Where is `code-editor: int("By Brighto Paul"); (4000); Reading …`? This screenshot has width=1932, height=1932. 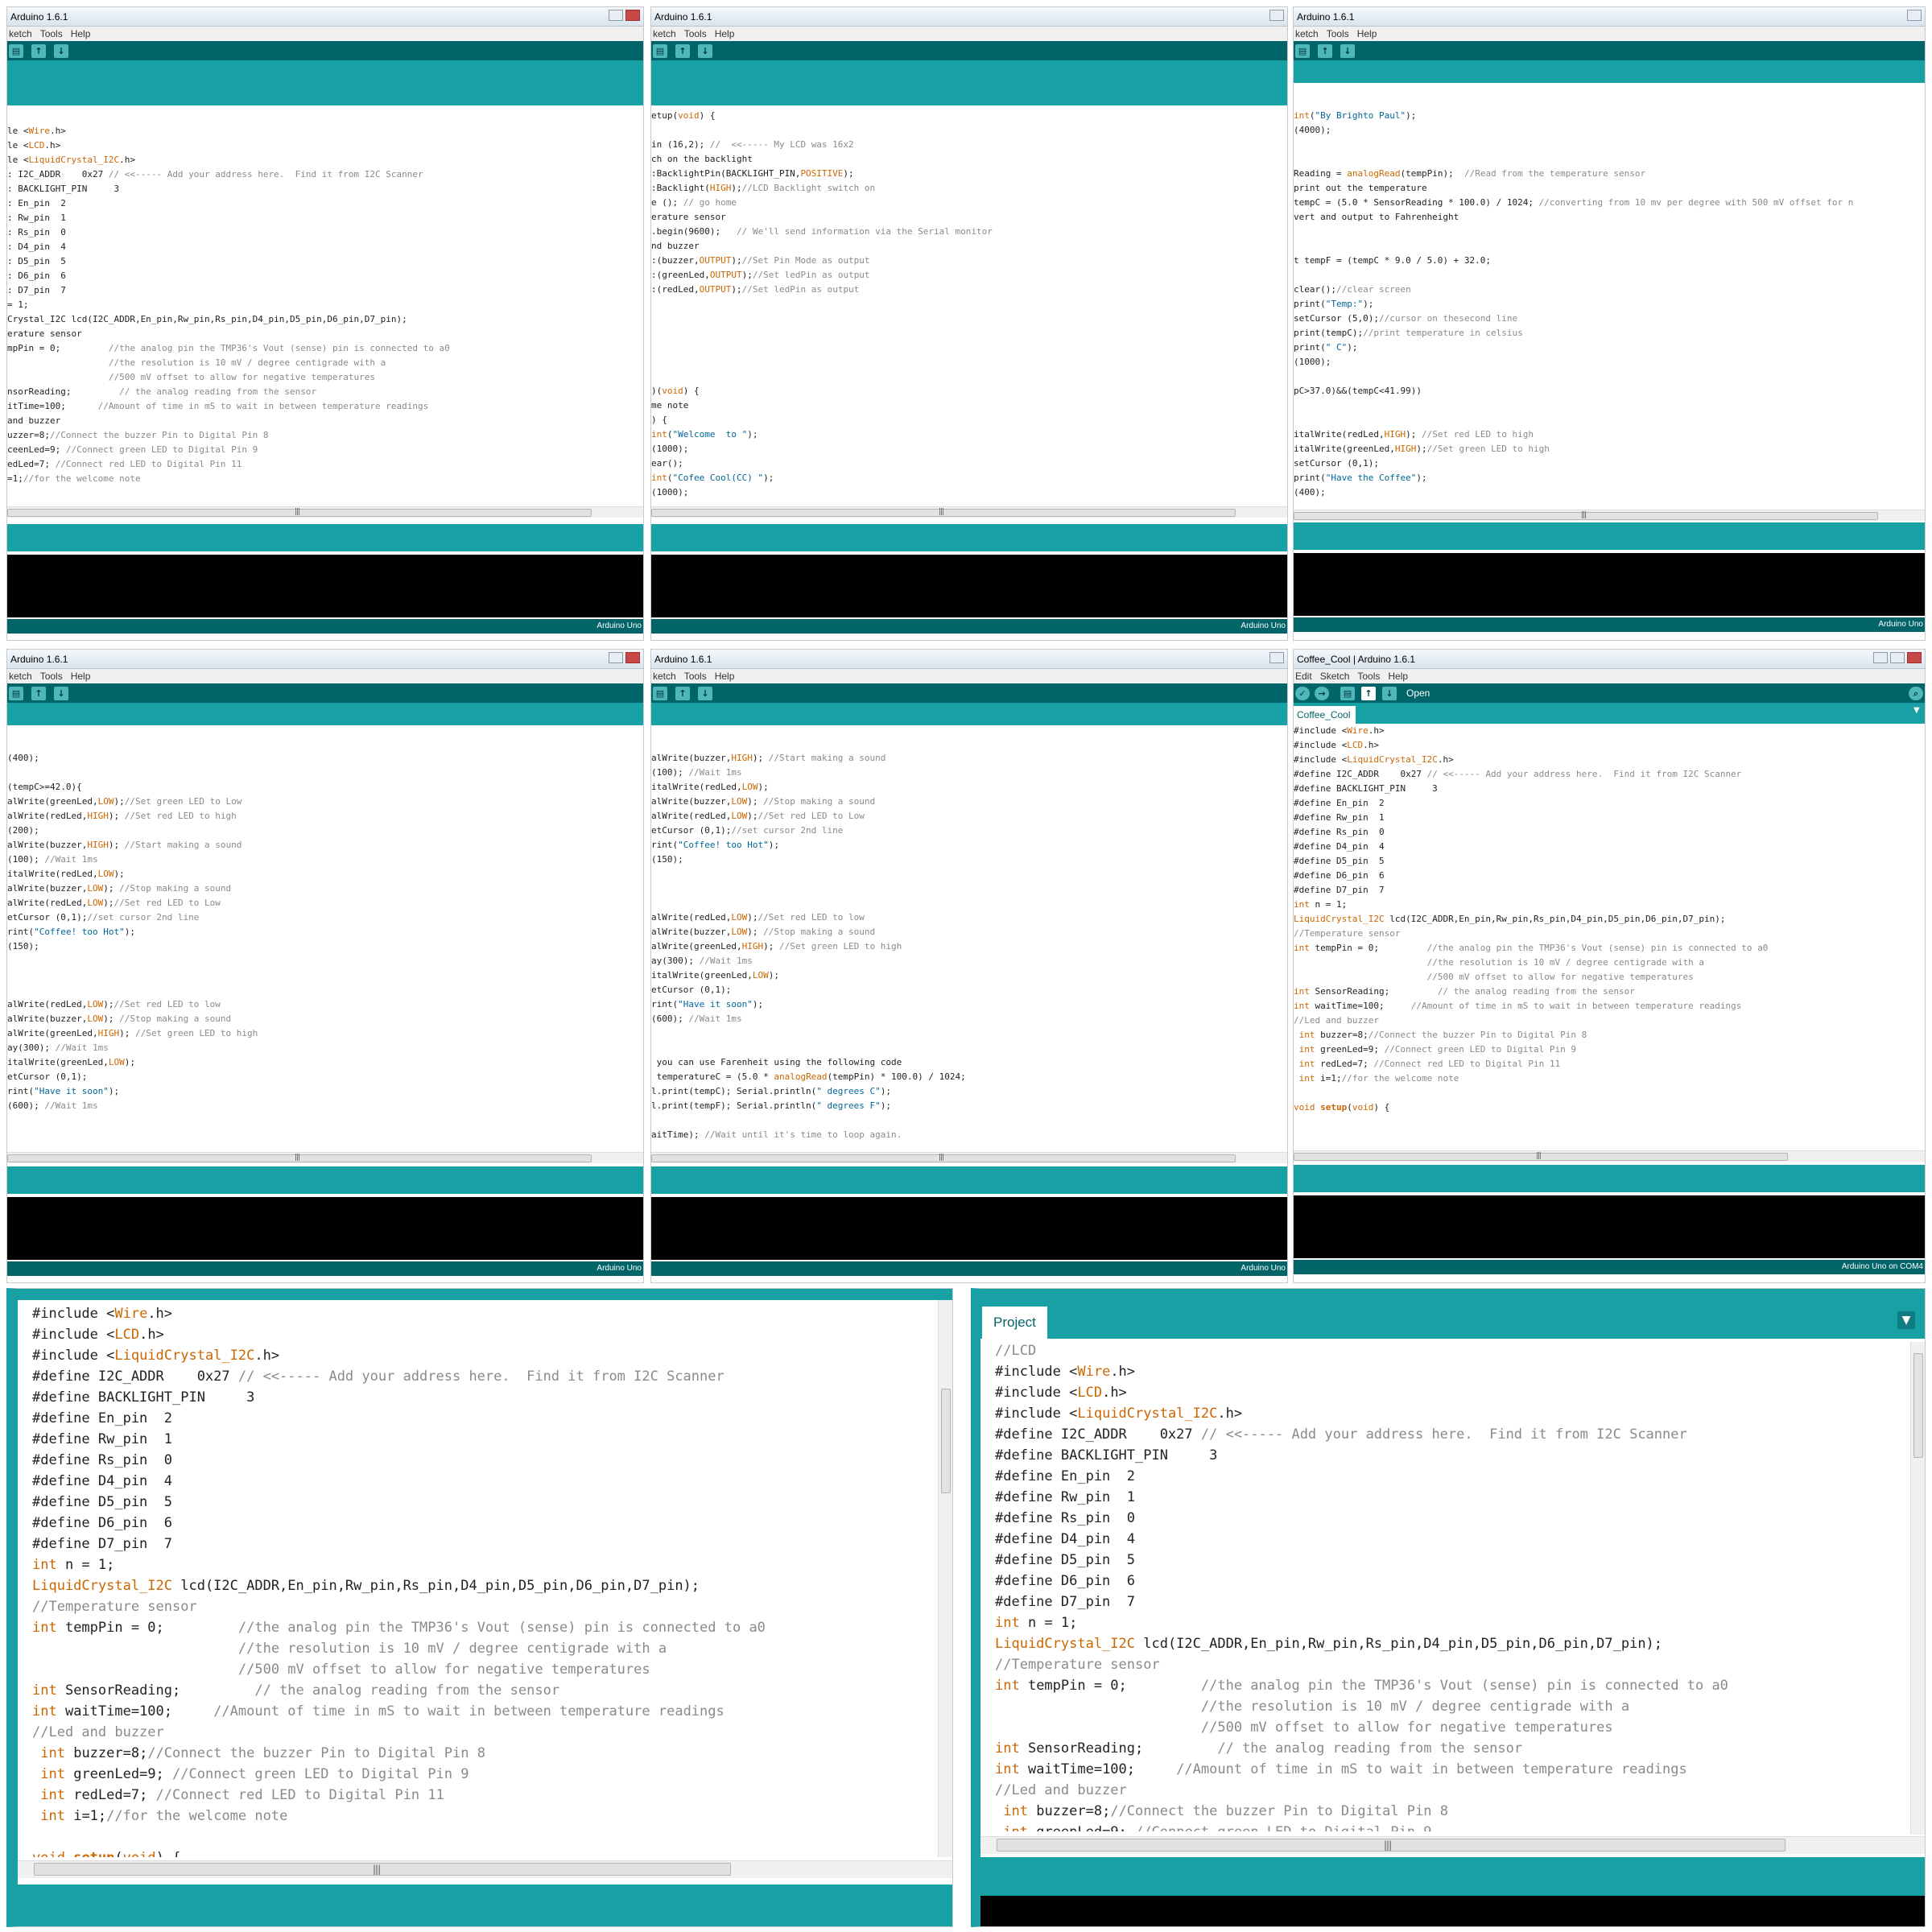 code-editor: int("By Brighto Paul"); (4000); Reading … is located at coordinates (1609, 309).